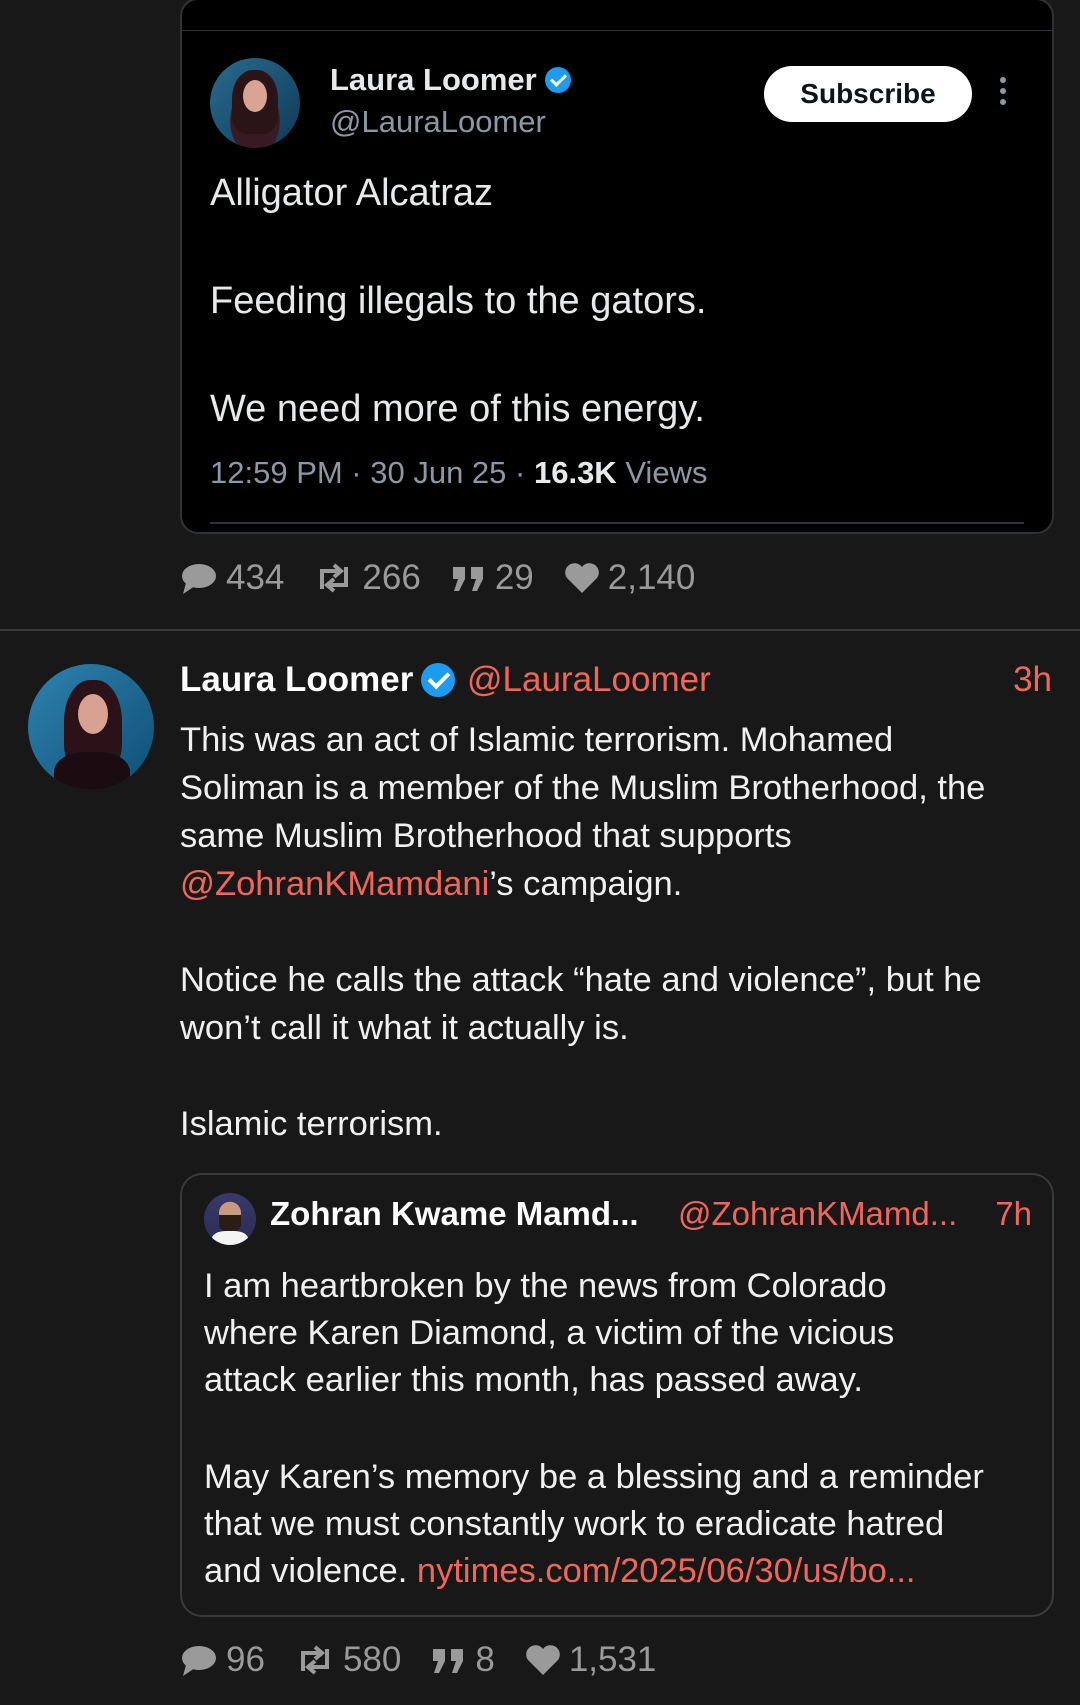 This screenshot has width=1080, height=1705. What do you see at coordinates (404, 1028) in the screenshot?
I see `post-text-line: won’t call it what it actually is.` at bounding box center [404, 1028].